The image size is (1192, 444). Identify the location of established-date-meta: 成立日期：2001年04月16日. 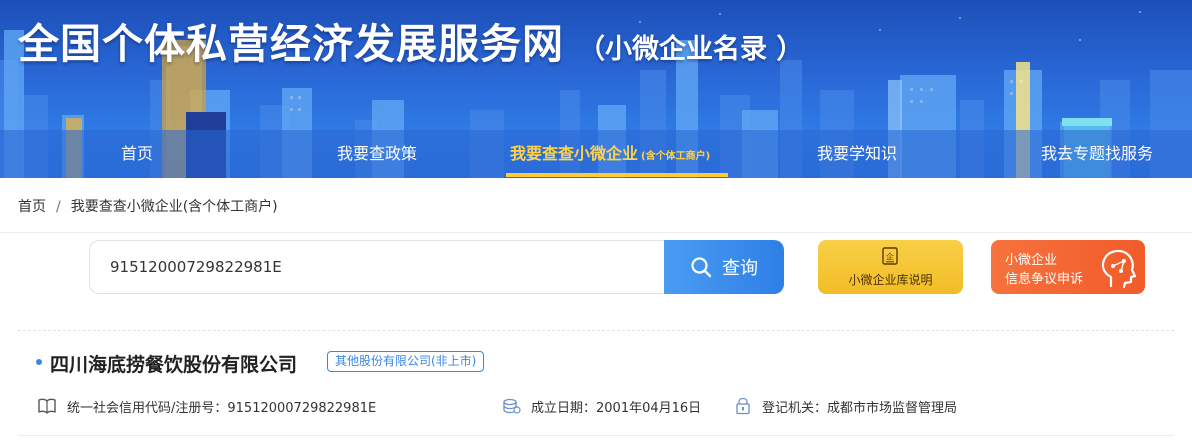
(601, 406).